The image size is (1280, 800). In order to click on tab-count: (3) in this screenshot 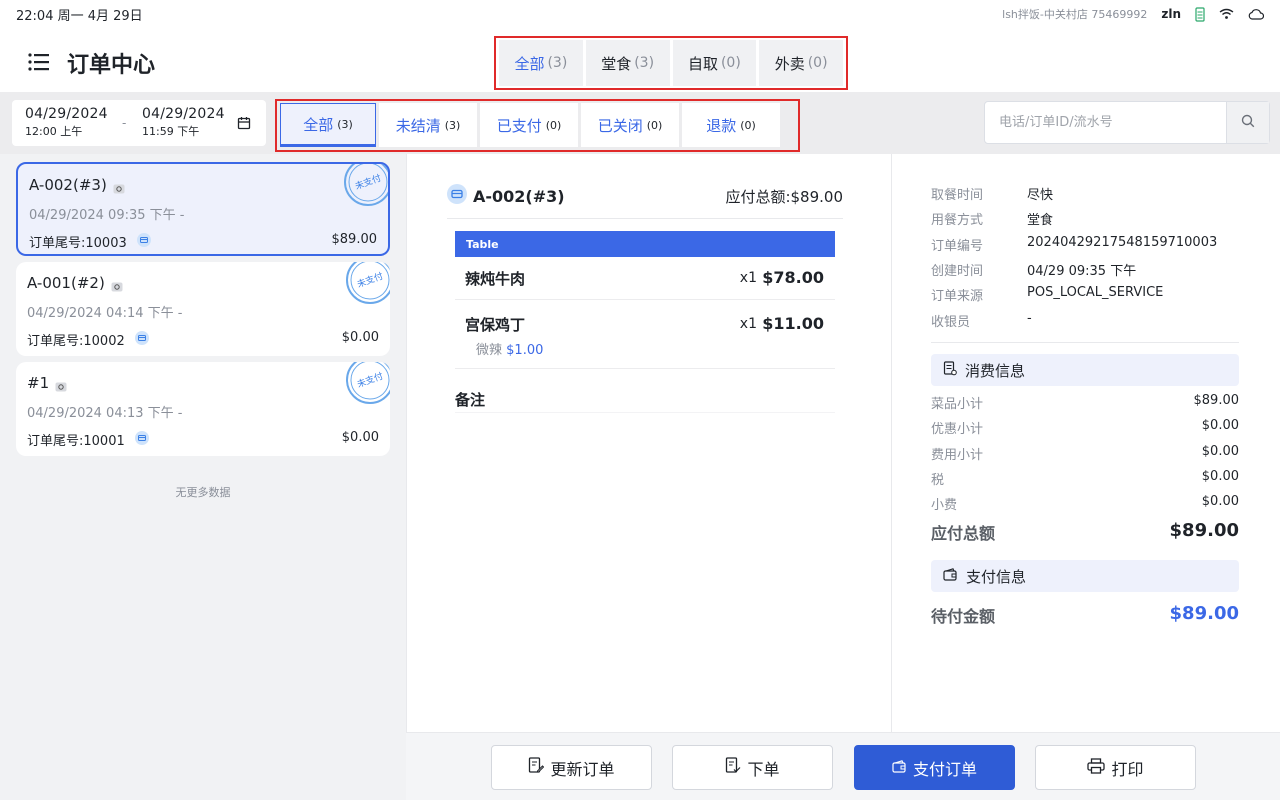, I will do `click(644, 63)`.